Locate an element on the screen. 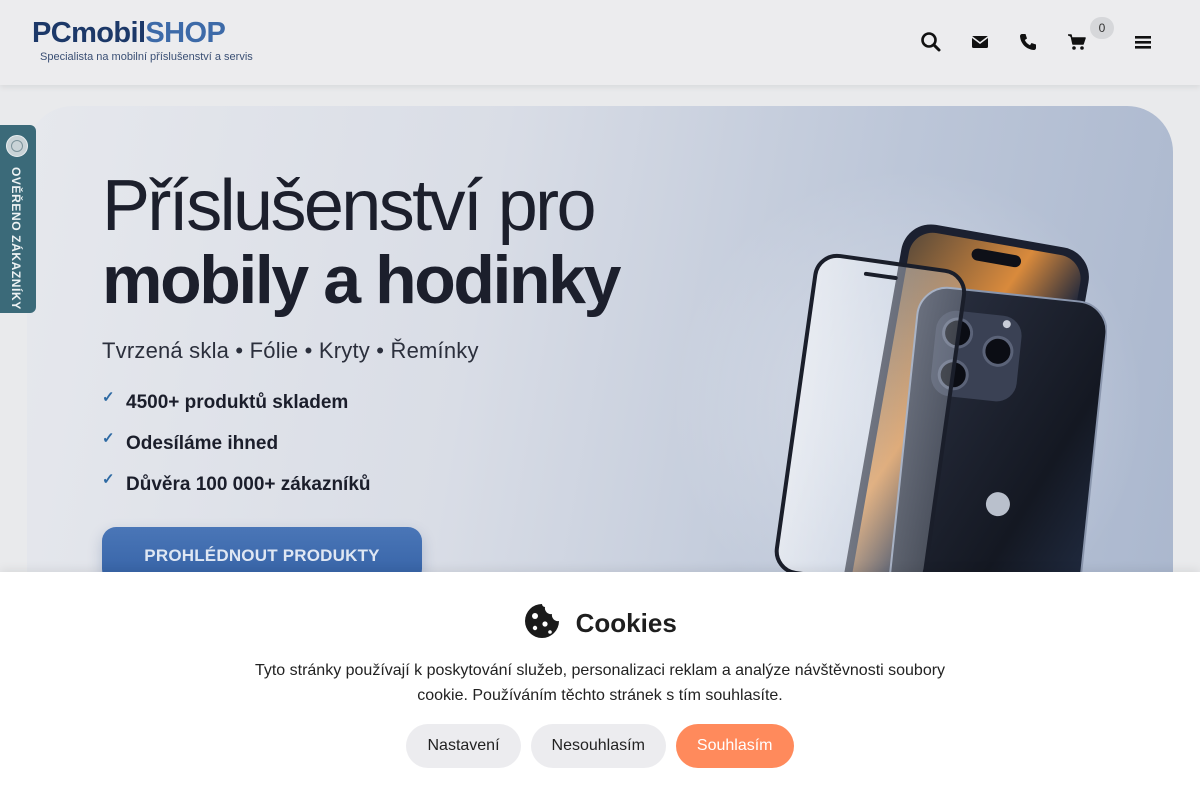  hero-title: Příslušenství pro mobily a hodinky is located at coordinates (361, 242).